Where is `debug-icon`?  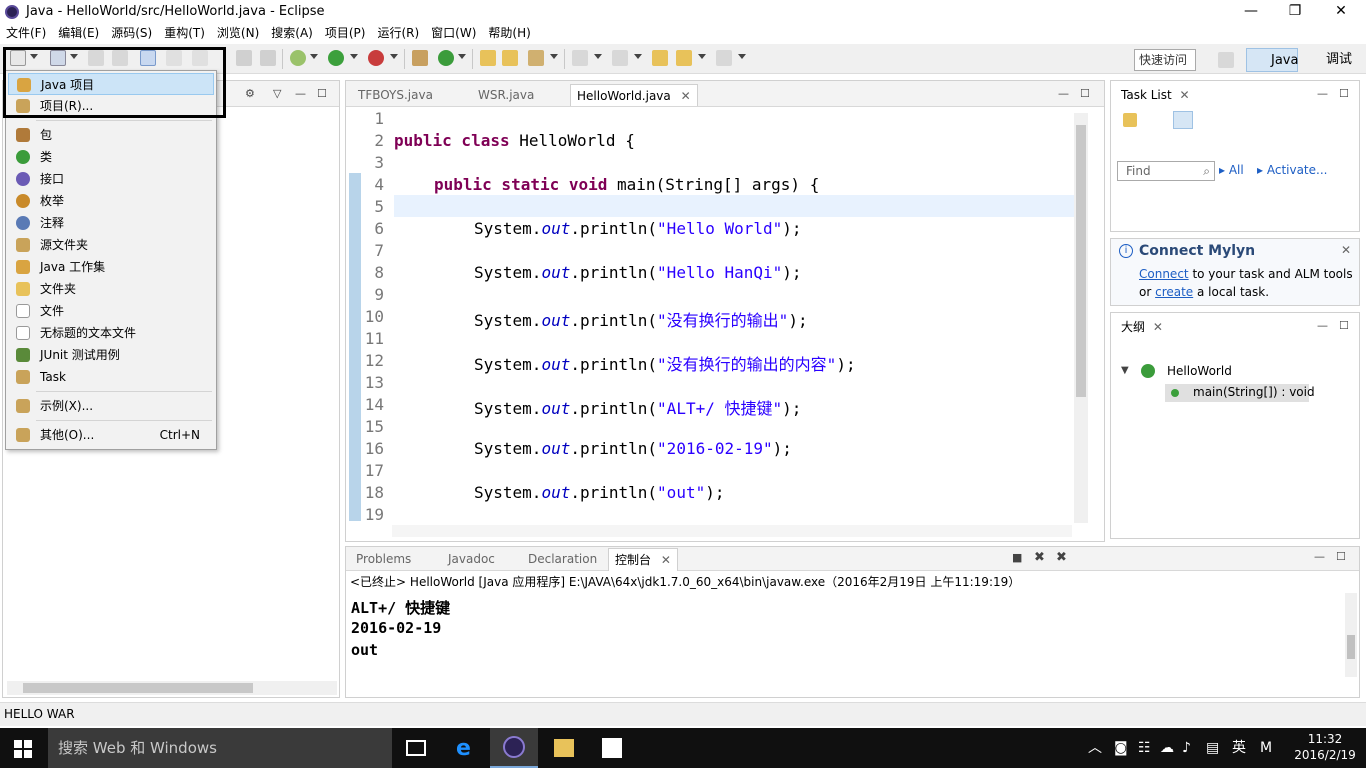
debug-icon is located at coordinates (298, 58).